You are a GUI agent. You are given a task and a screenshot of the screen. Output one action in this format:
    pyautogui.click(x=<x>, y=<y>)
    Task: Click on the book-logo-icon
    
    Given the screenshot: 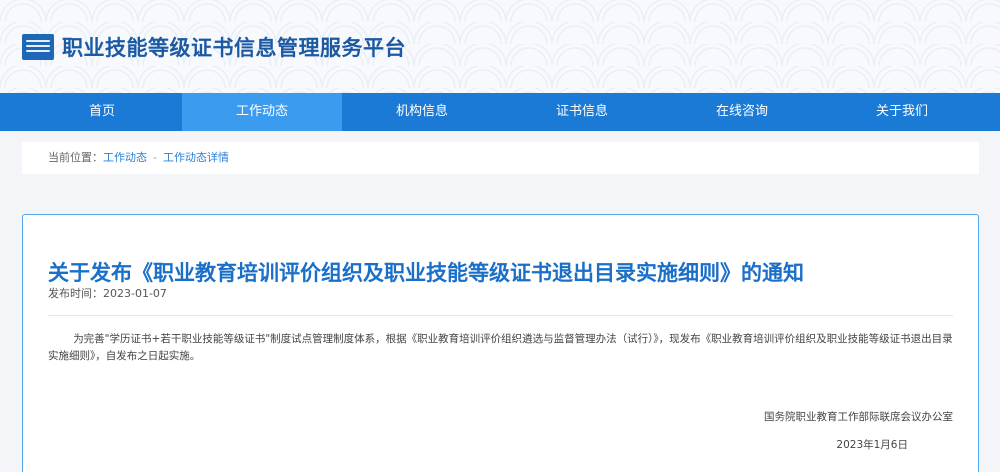 What is the action you would take?
    pyautogui.click(x=38, y=47)
    